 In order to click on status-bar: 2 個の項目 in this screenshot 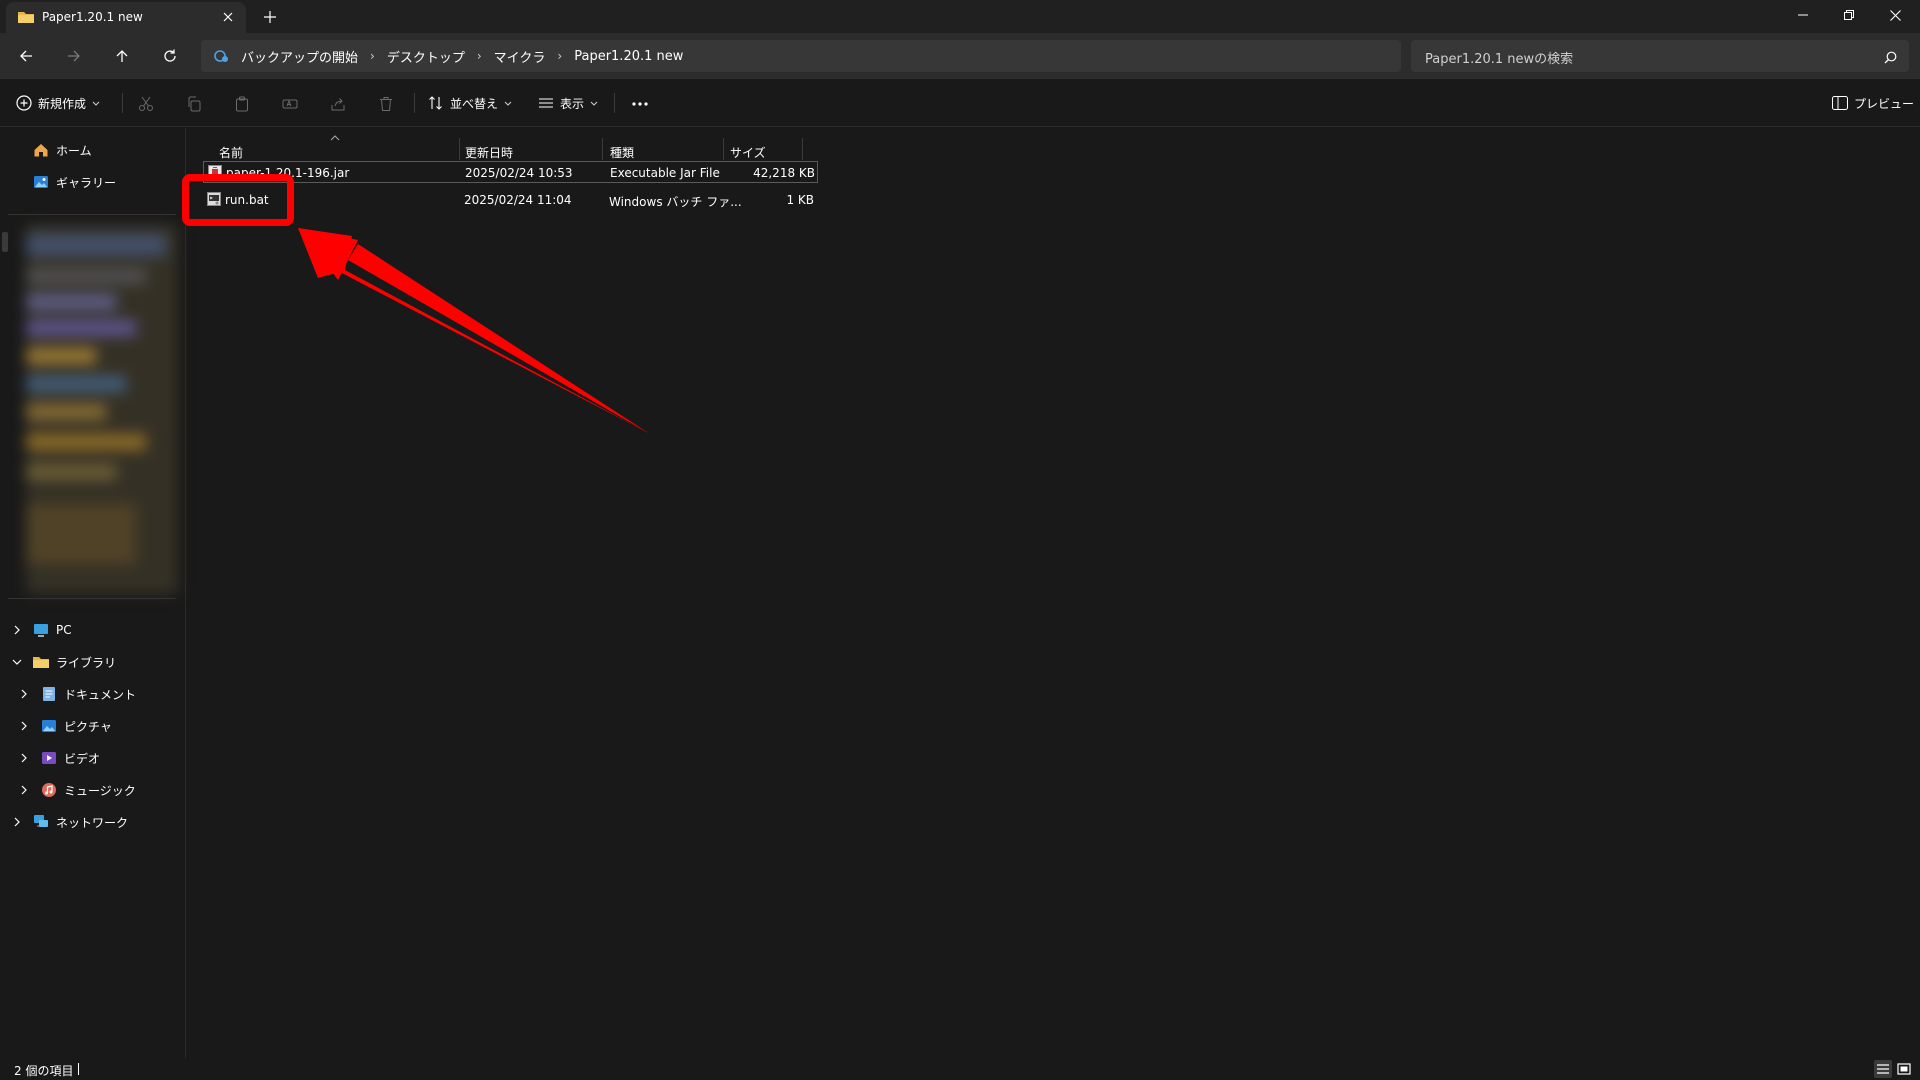, I will do `click(960, 1069)`.